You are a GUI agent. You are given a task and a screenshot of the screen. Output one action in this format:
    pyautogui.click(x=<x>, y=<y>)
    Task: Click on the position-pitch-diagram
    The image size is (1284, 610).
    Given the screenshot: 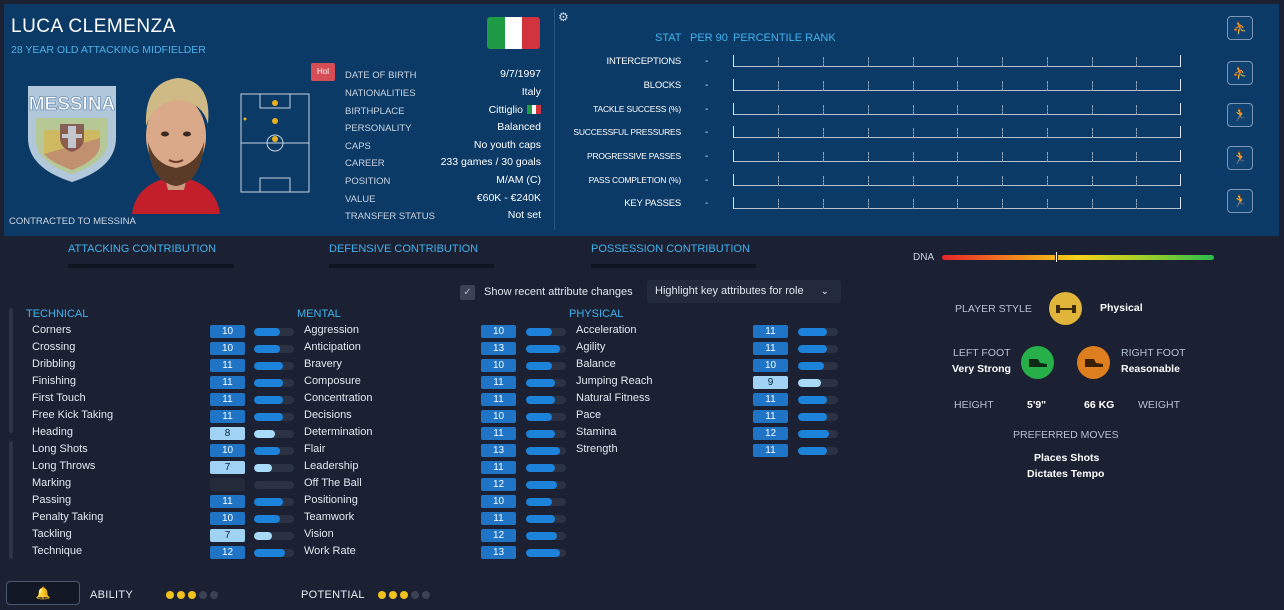 What is the action you would take?
    pyautogui.click(x=275, y=143)
    